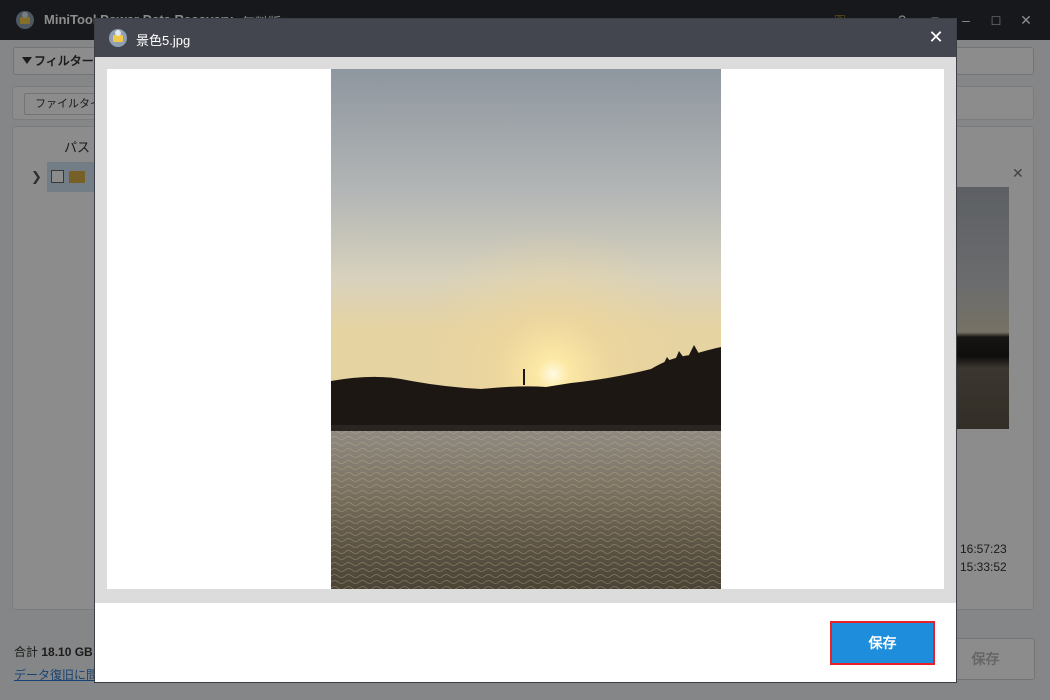  What do you see at coordinates (936, 37) in the screenshot?
I see `close-icon: ✕` at bounding box center [936, 37].